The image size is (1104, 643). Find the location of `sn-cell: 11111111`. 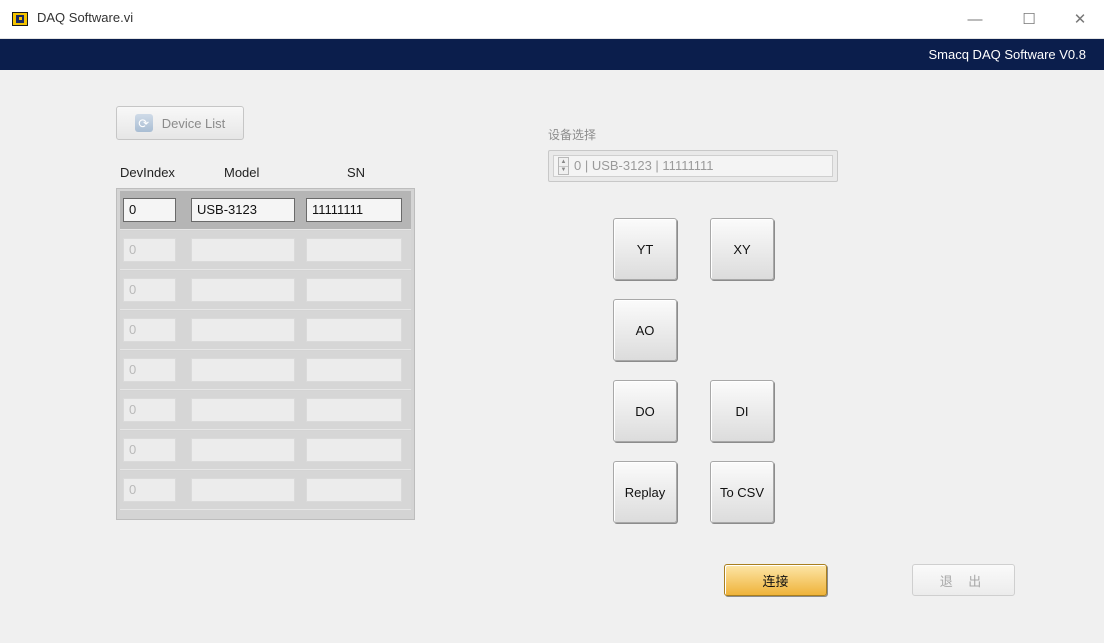

sn-cell: 11111111 is located at coordinates (354, 210).